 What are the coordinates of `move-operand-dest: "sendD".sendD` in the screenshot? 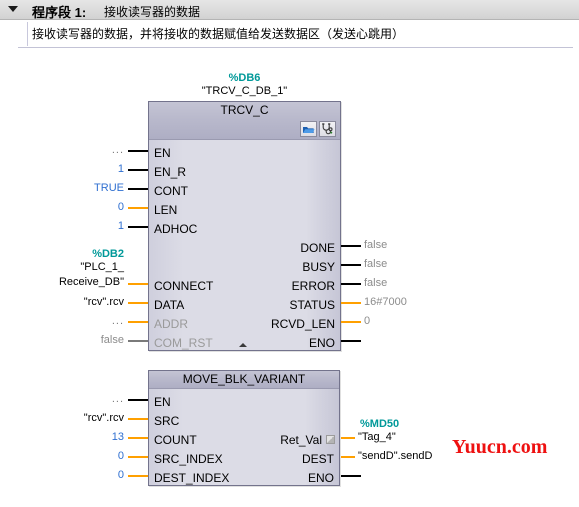 It's located at (395, 456).